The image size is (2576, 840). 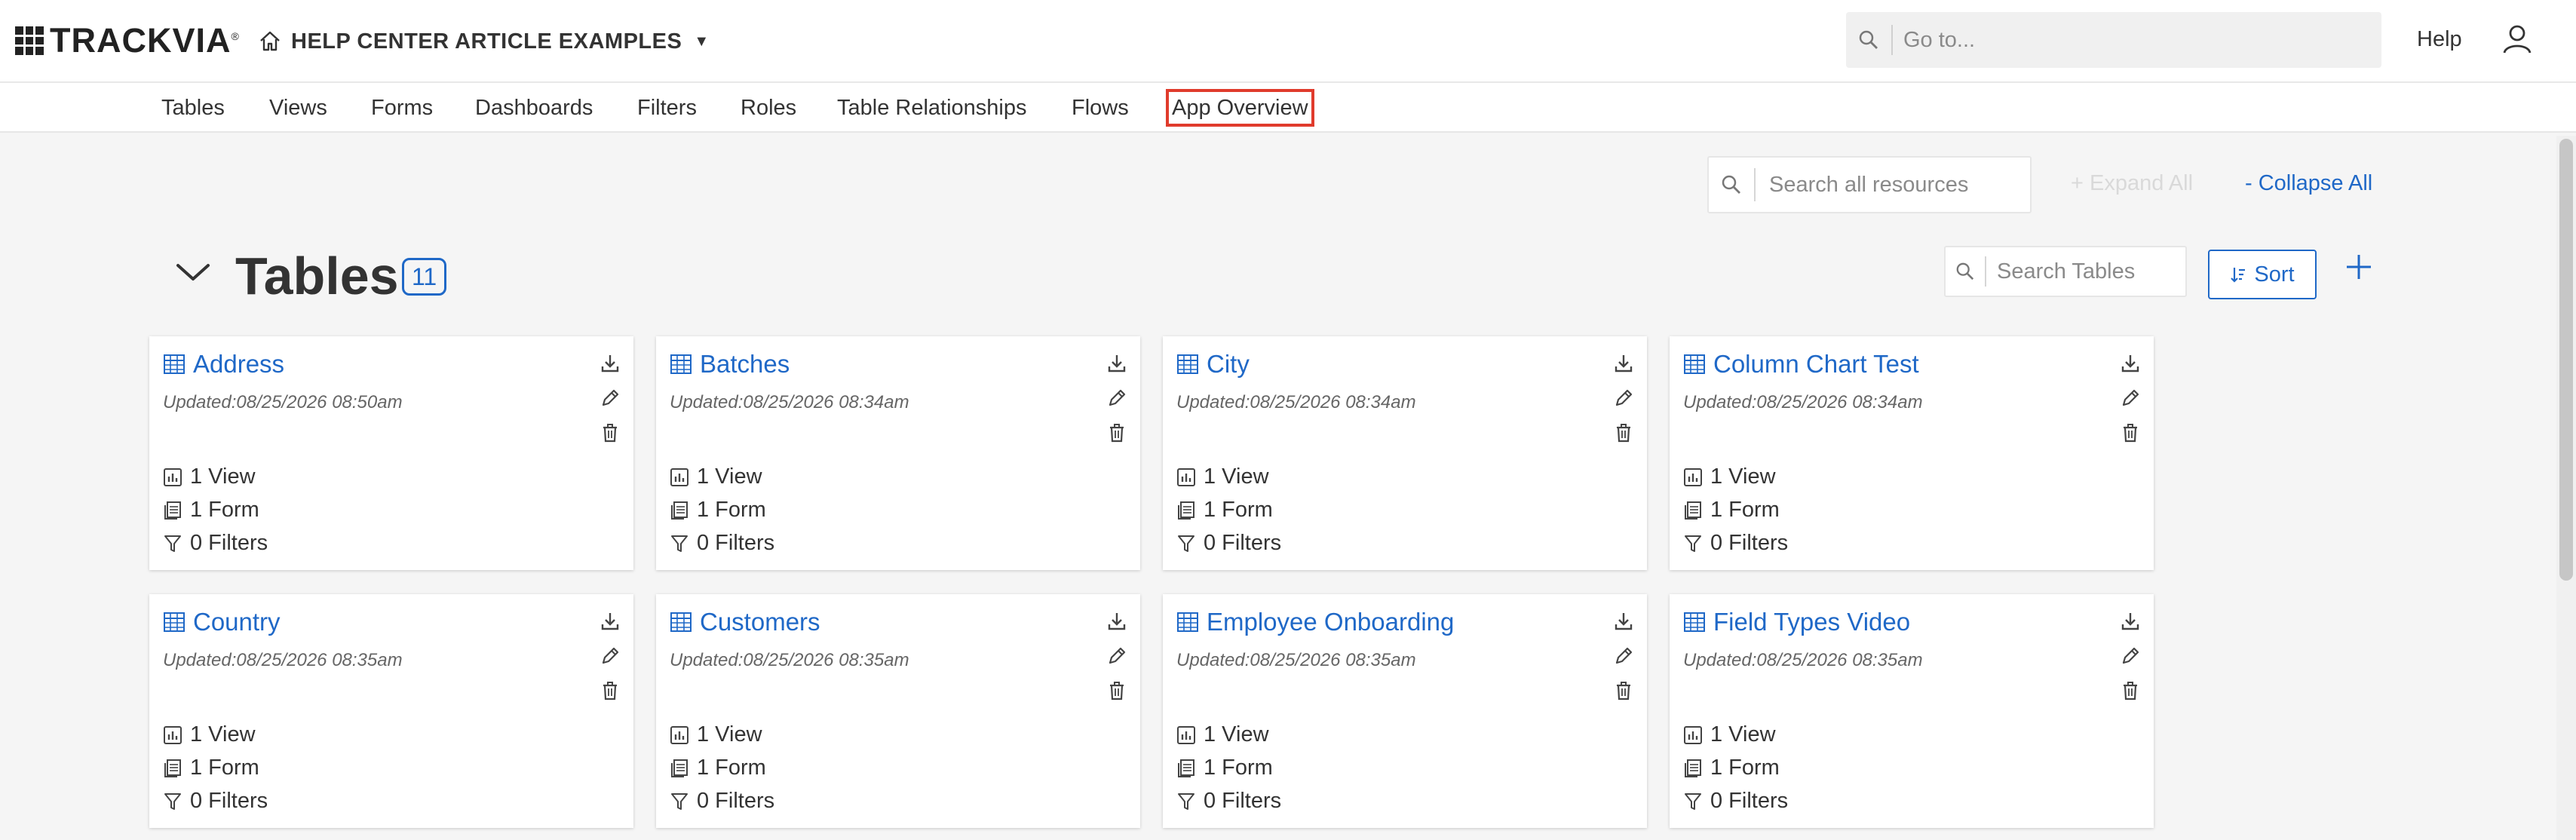 What do you see at coordinates (237, 622) in the screenshot?
I see `table-title-link: Country` at bounding box center [237, 622].